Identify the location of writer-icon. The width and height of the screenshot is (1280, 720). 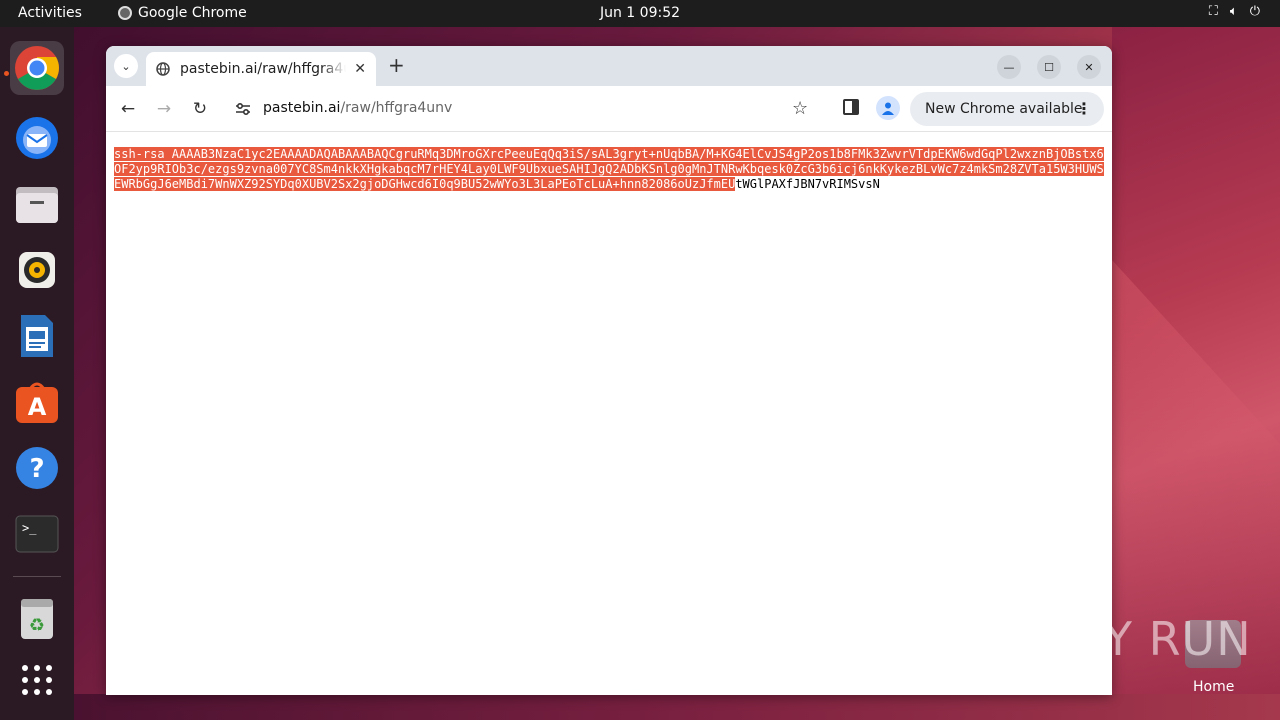
(37, 336).